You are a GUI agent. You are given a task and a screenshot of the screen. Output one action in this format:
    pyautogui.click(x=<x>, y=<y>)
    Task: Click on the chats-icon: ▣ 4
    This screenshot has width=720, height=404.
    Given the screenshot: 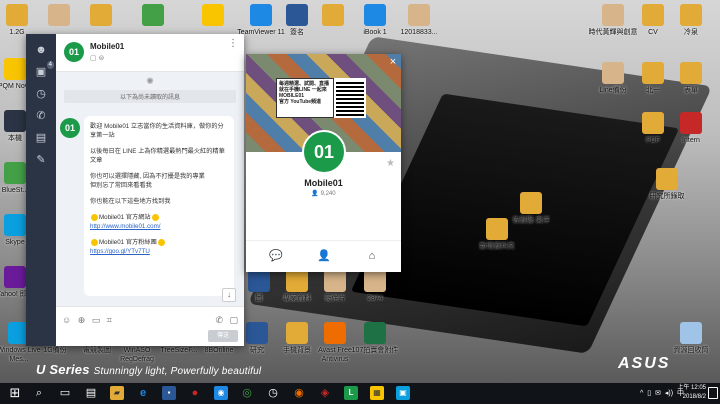 What is the action you would take?
    pyautogui.click(x=44, y=69)
    